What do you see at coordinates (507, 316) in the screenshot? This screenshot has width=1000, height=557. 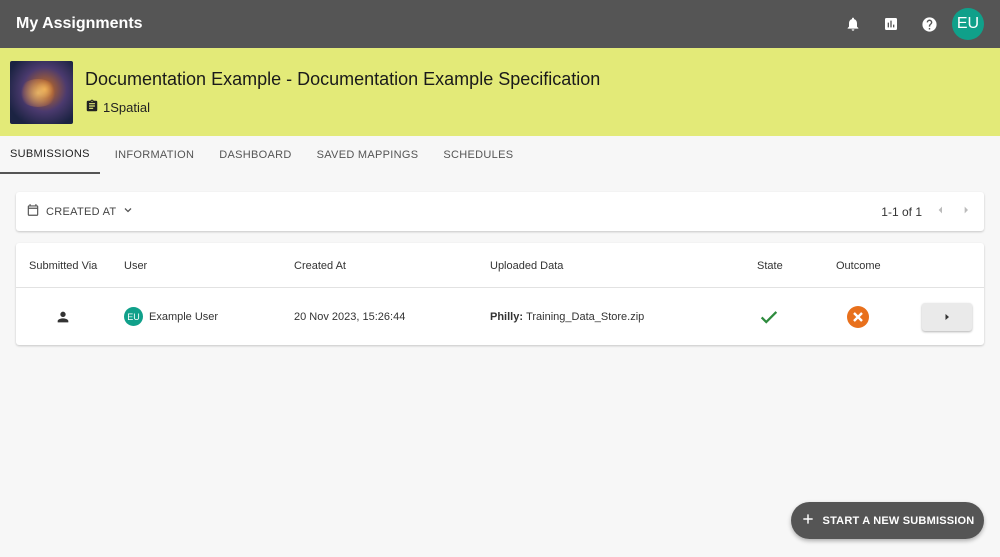 I see `data-store-name: Philly:` at bounding box center [507, 316].